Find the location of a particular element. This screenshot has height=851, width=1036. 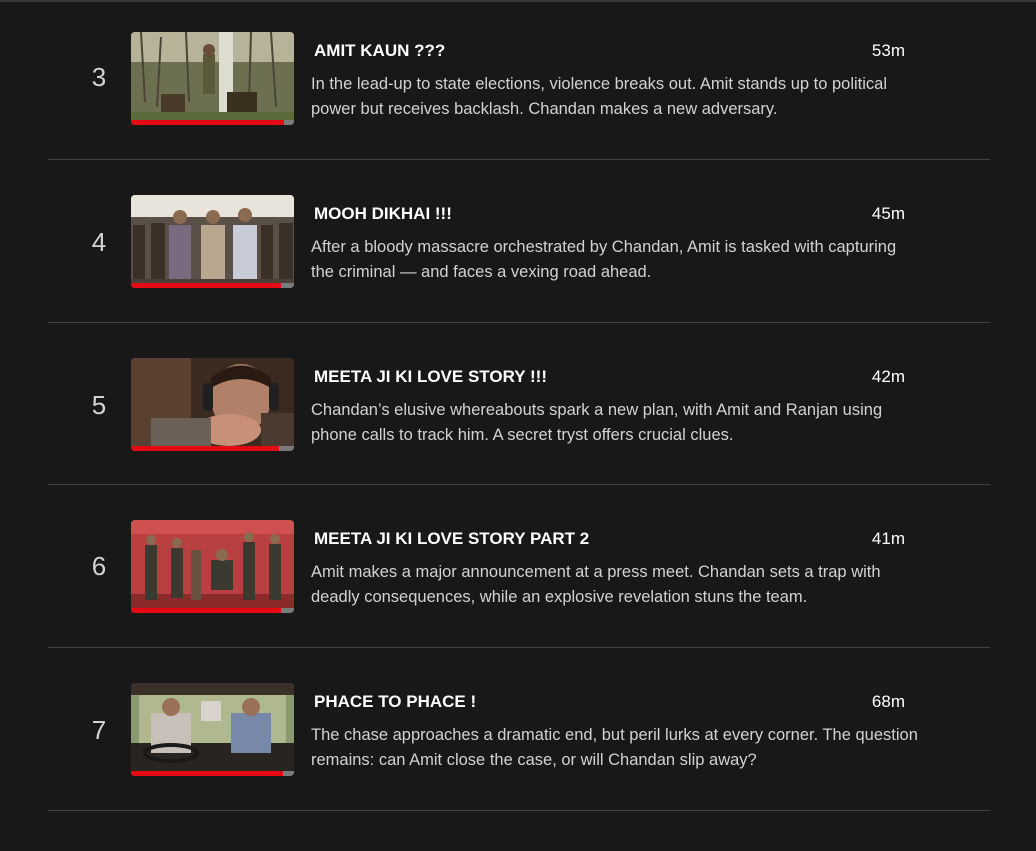

episode-title: MOOH DIKHAI !!! is located at coordinates (383, 213).